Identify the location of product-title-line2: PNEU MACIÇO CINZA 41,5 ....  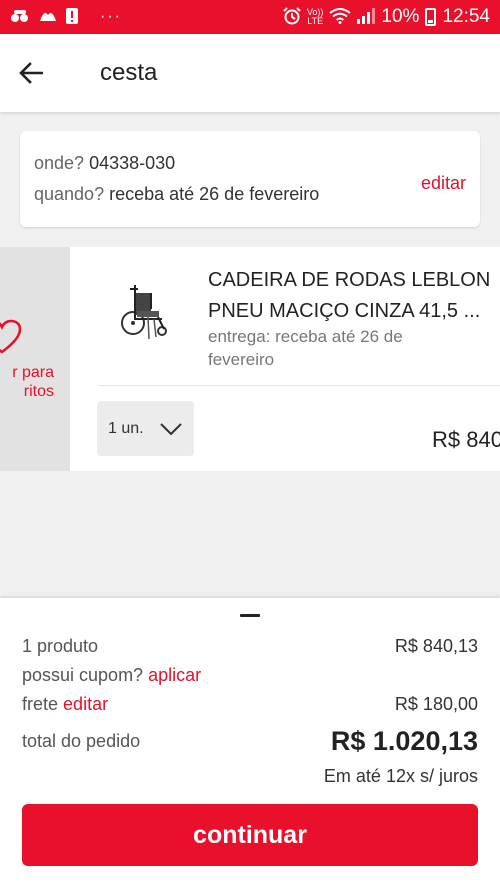
(344, 311).